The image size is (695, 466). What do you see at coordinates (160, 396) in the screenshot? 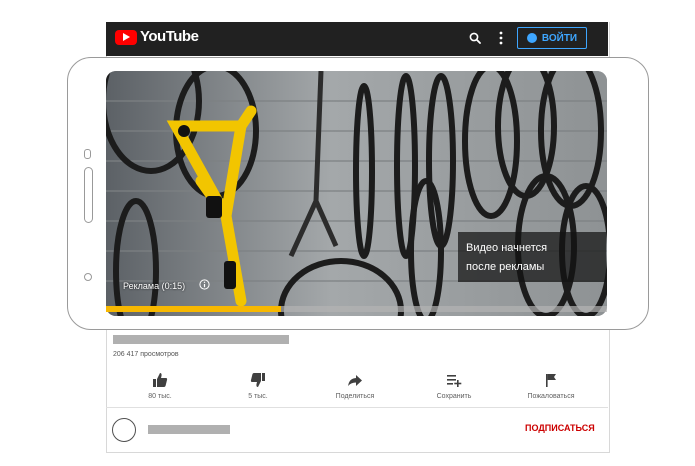
I see `like-count: 80 тыс.` at bounding box center [160, 396].